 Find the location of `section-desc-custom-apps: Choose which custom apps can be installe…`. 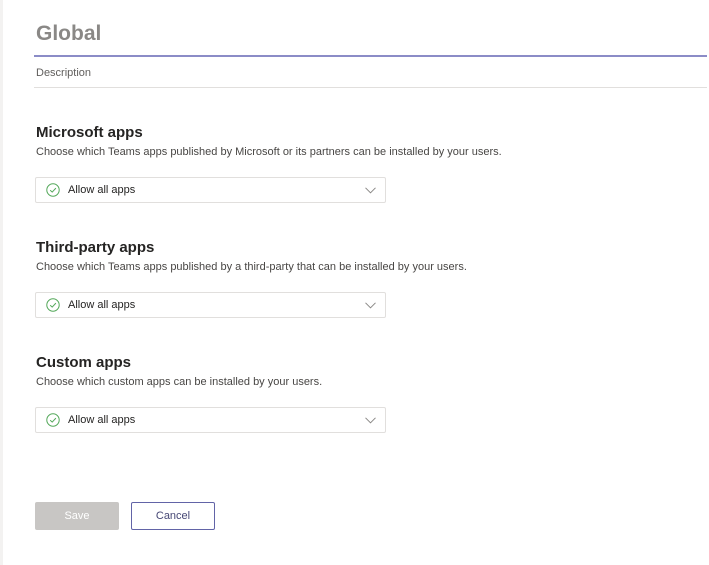

section-desc-custom-apps: Choose which custom apps can be installe… is located at coordinates (179, 382).